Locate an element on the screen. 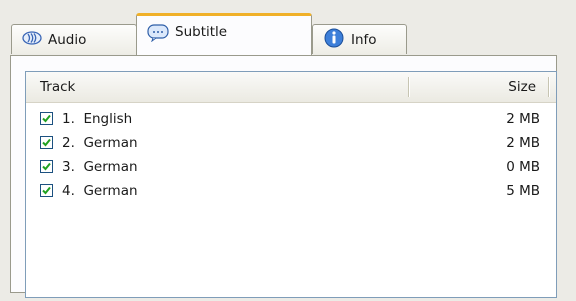 The height and width of the screenshot is (301, 576). info-icon is located at coordinates (334, 40).